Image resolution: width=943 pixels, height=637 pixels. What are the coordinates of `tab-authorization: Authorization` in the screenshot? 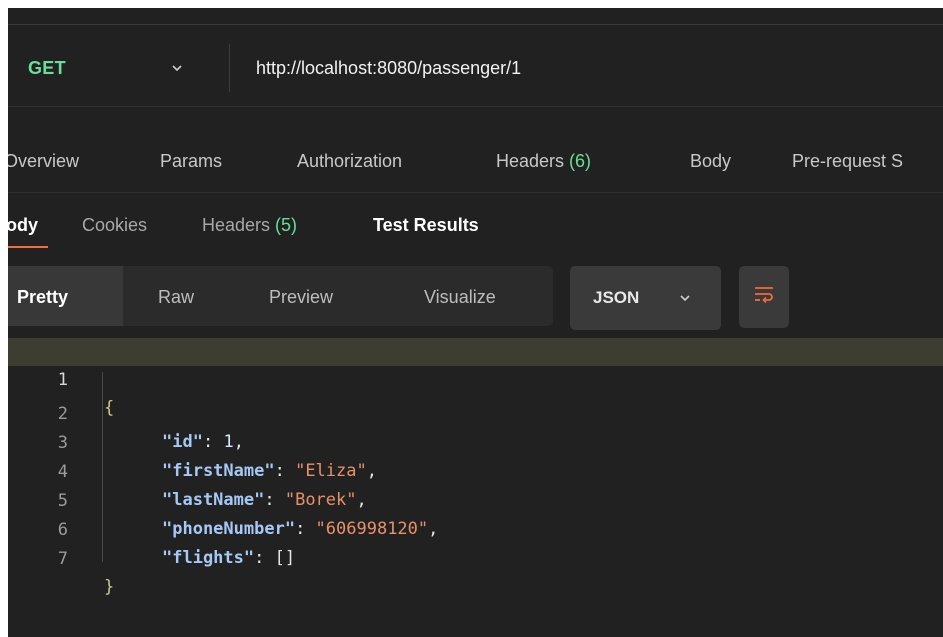 It's located at (349, 161).